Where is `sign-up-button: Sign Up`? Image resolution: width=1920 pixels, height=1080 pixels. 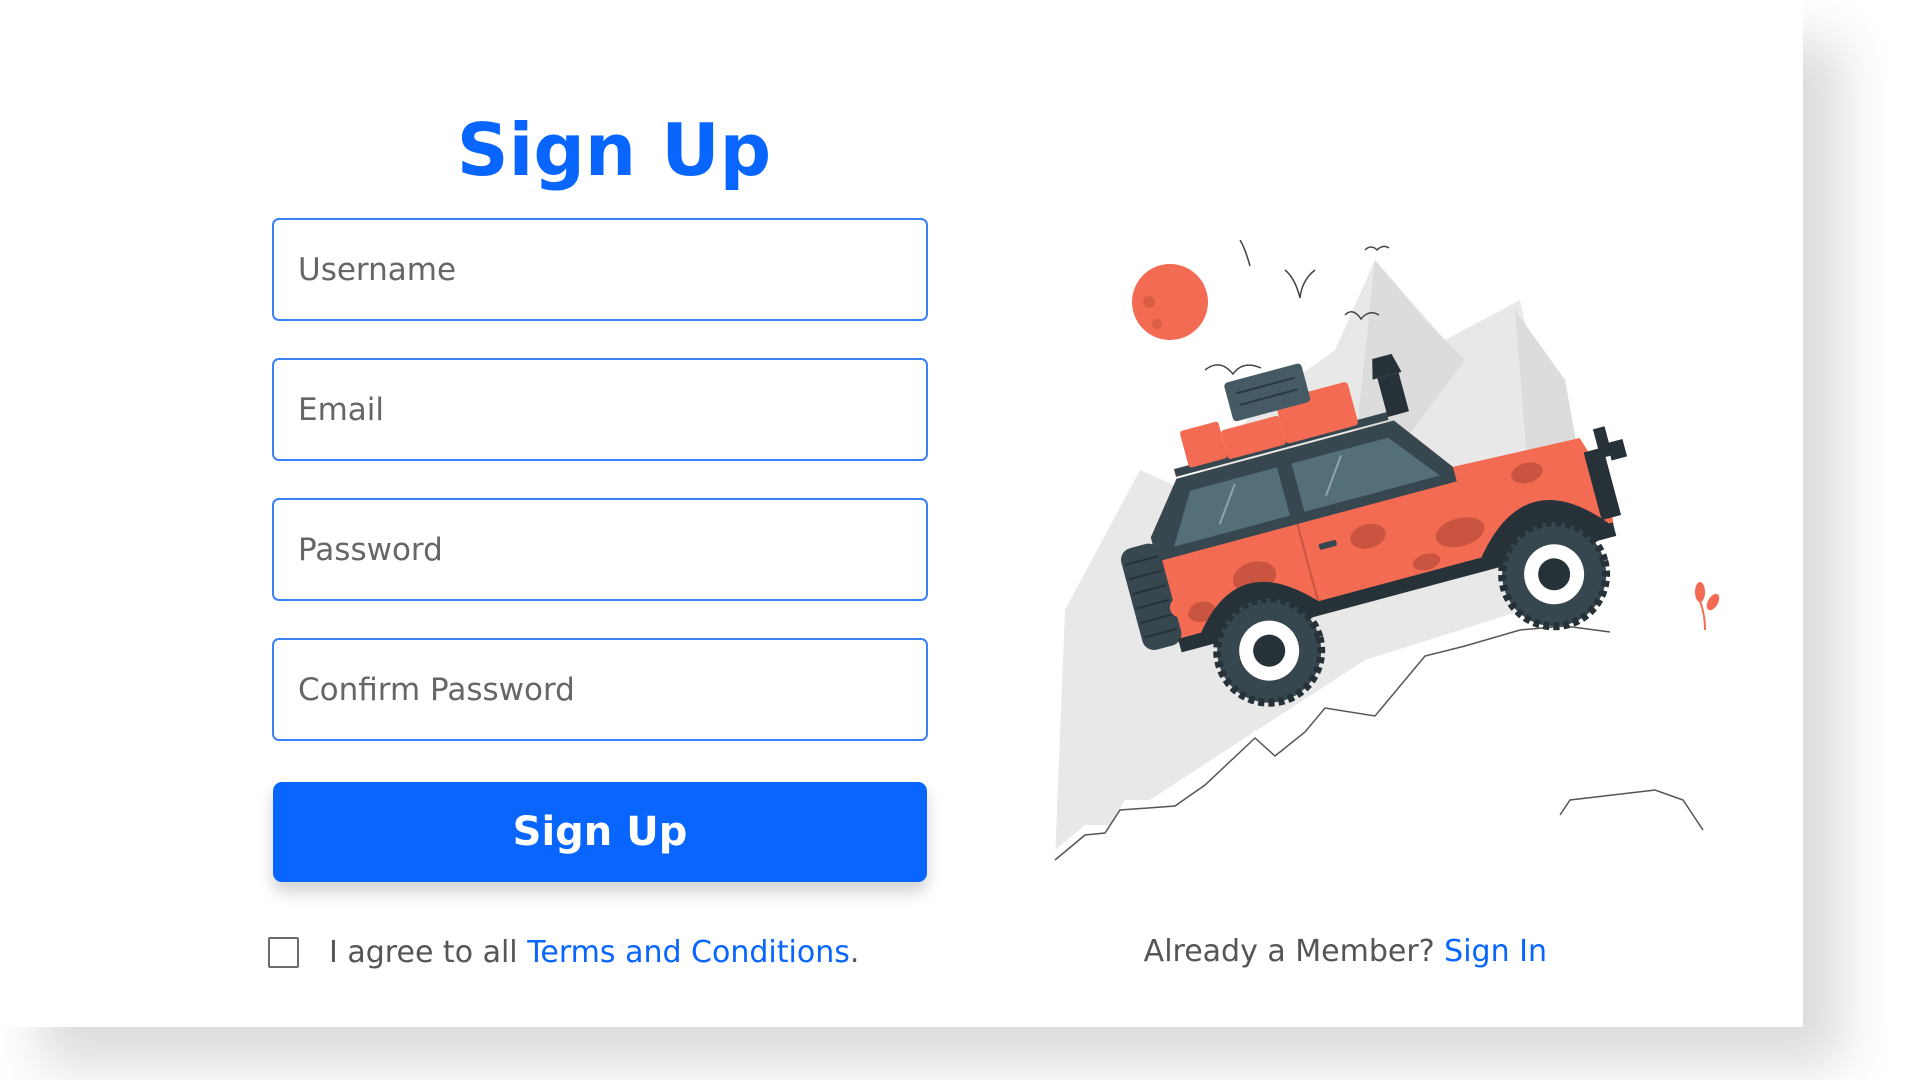
sign-up-button: Sign Up is located at coordinates (600, 832).